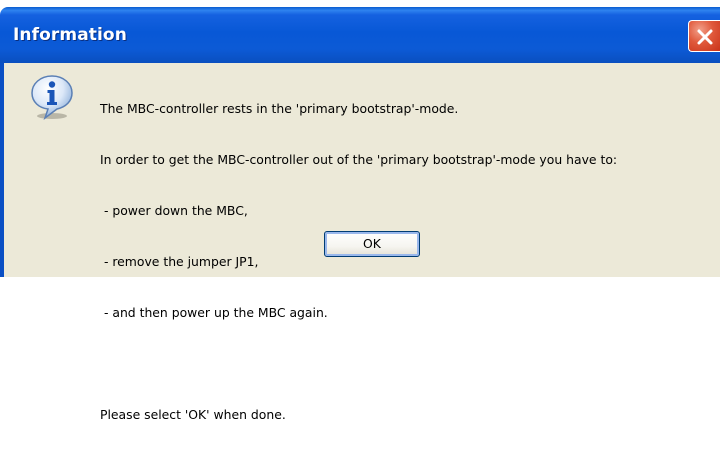  What do you see at coordinates (70, 35) in the screenshot?
I see `dialog-title: Information` at bounding box center [70, 35].